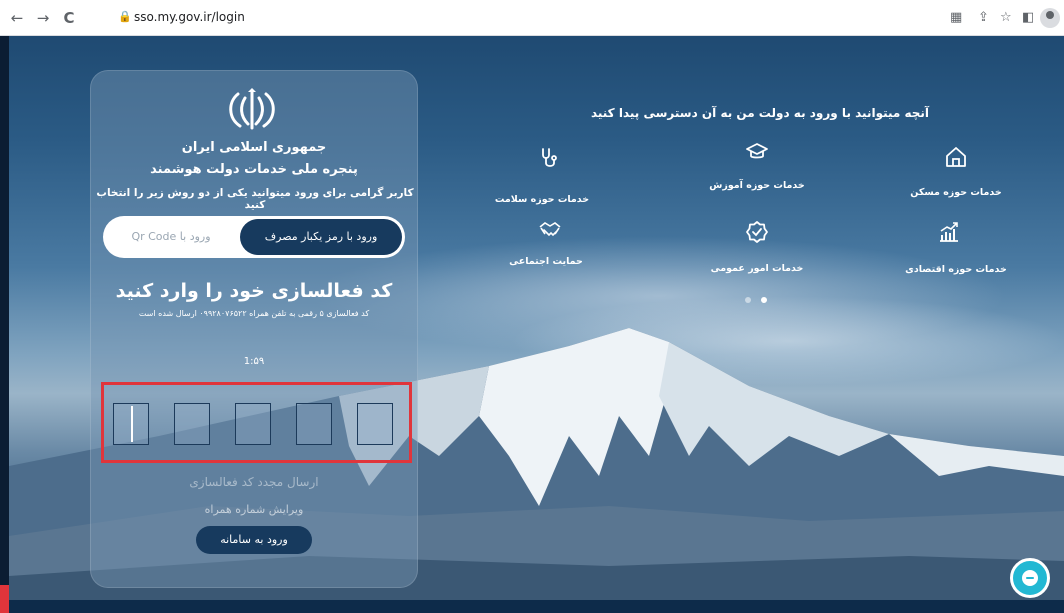 The width and height of the screenshot is (1064, 613). What do you see at coordinates (17, 18) in the screenshot?
I see `back-icon: ←` at bounding box center [17, 18].